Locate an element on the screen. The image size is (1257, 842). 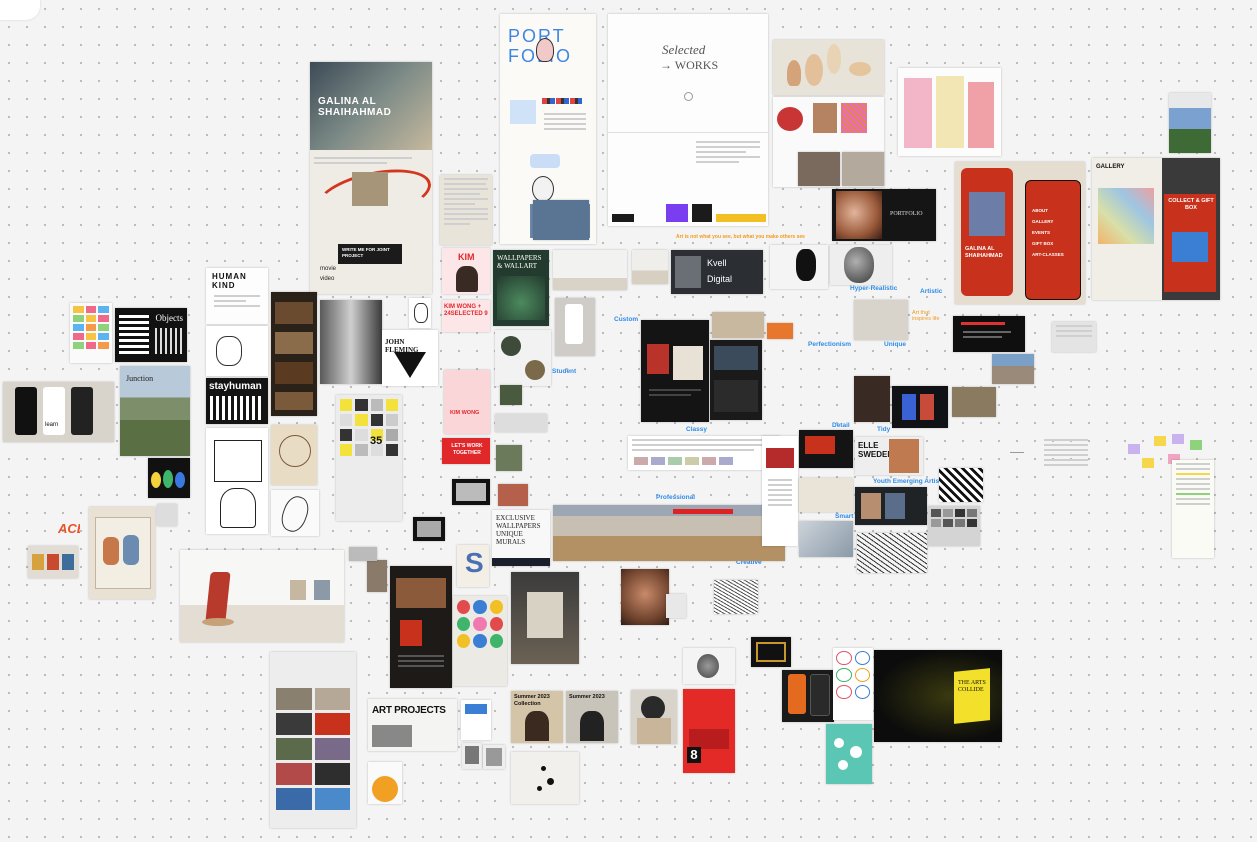
card-sticker-grid is located at coordinates (853, 684).